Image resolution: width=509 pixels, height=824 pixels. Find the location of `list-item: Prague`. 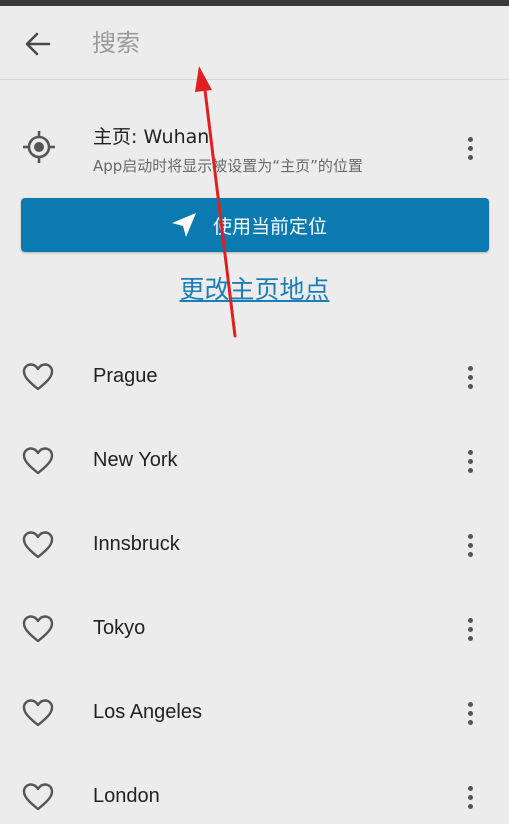

list-item: Prague is located at coordinates (254, 377).